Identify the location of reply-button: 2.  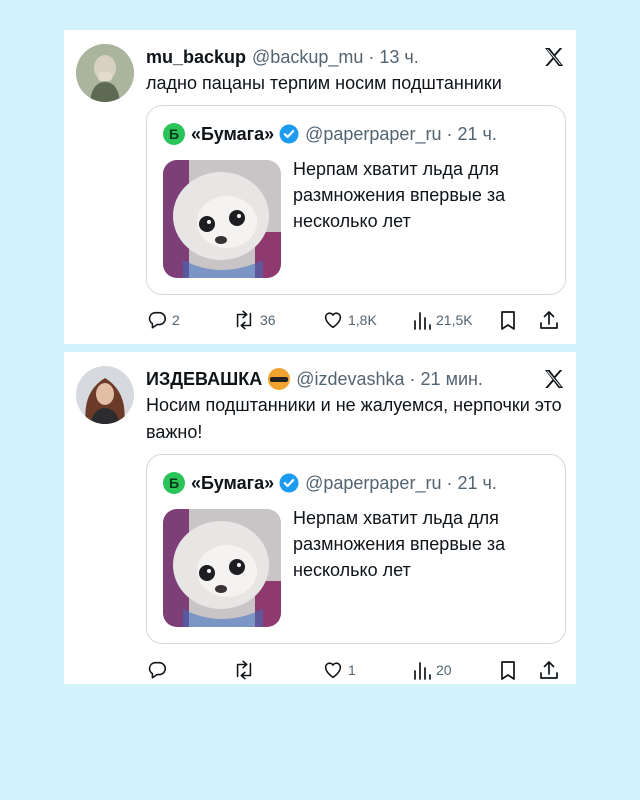
(163, 320).